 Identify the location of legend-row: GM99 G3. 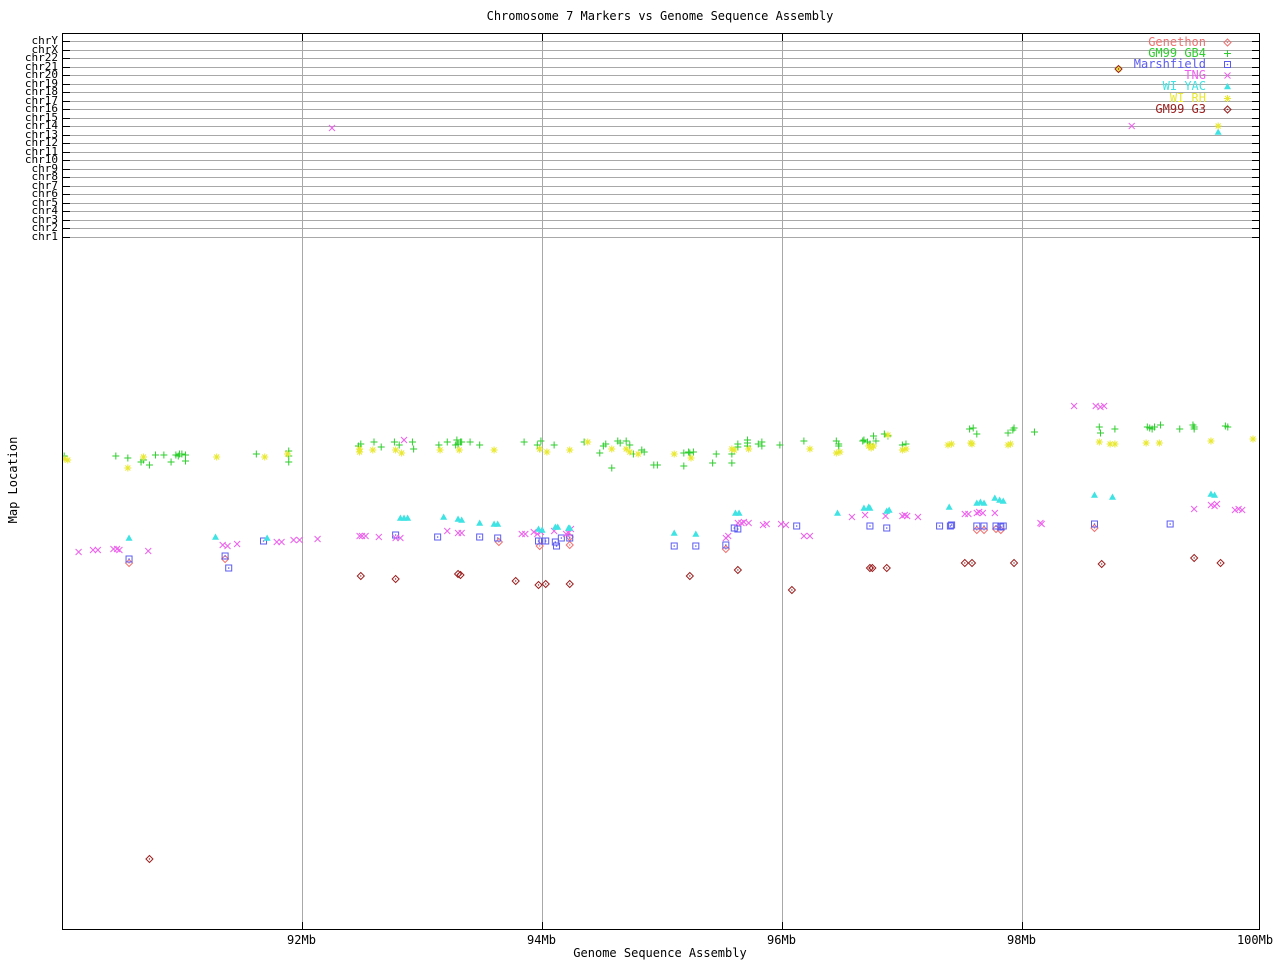
(1170, 109).